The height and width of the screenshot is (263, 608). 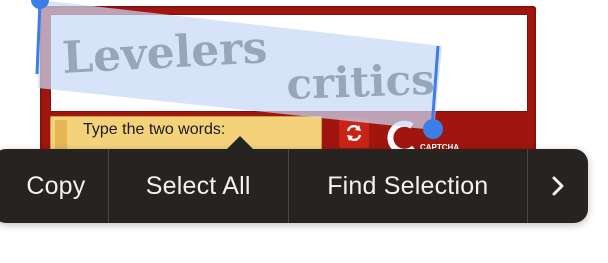 What do you see at coordinates (240, 143) in the screenshot?
I see `menu-pointer-arrow` at bounding box center [240, 143].